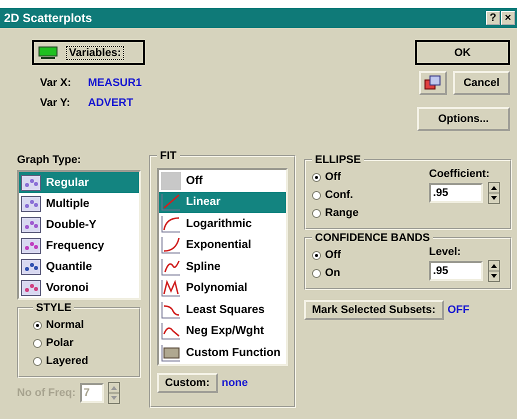 This screenshot has height=419, width=517. I want to click on fit-item: Exponential, so click(222, 245).